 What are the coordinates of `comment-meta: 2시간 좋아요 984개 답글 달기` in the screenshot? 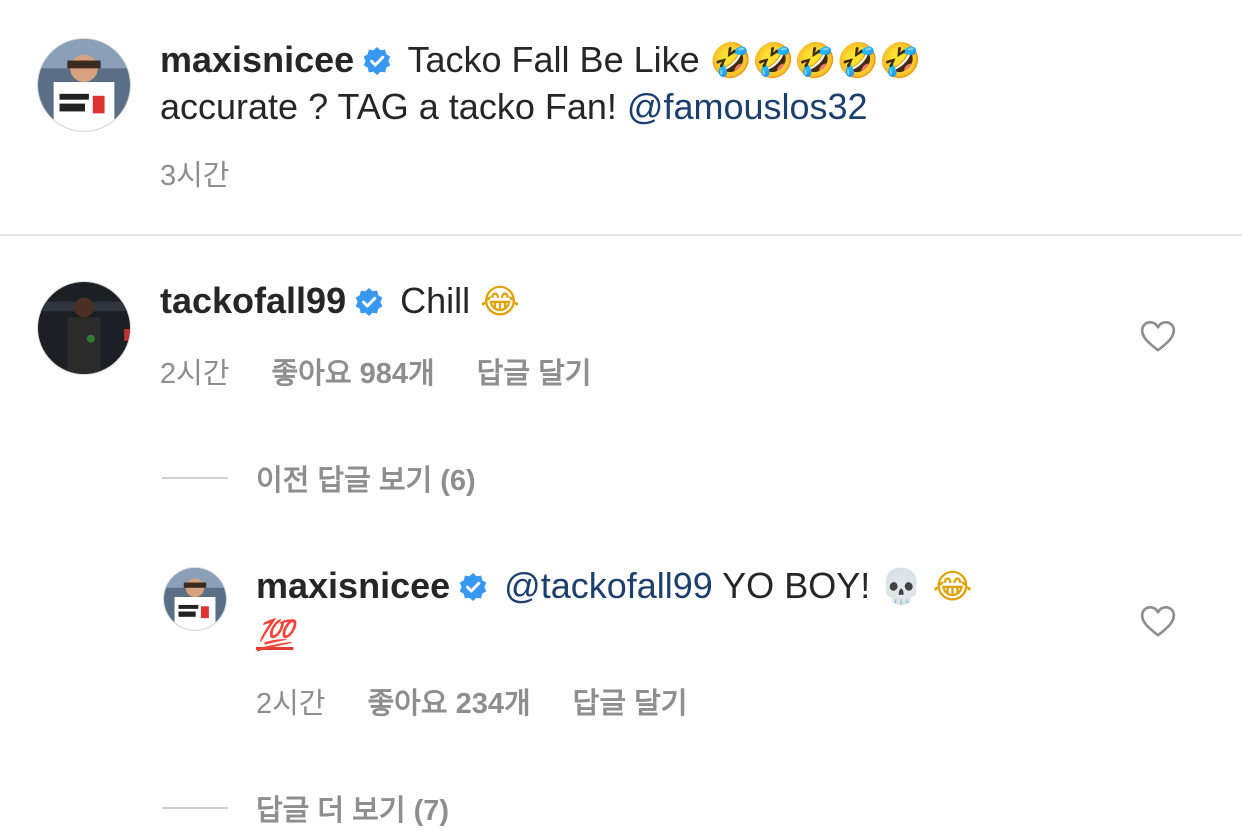 It's located at (396, 371).